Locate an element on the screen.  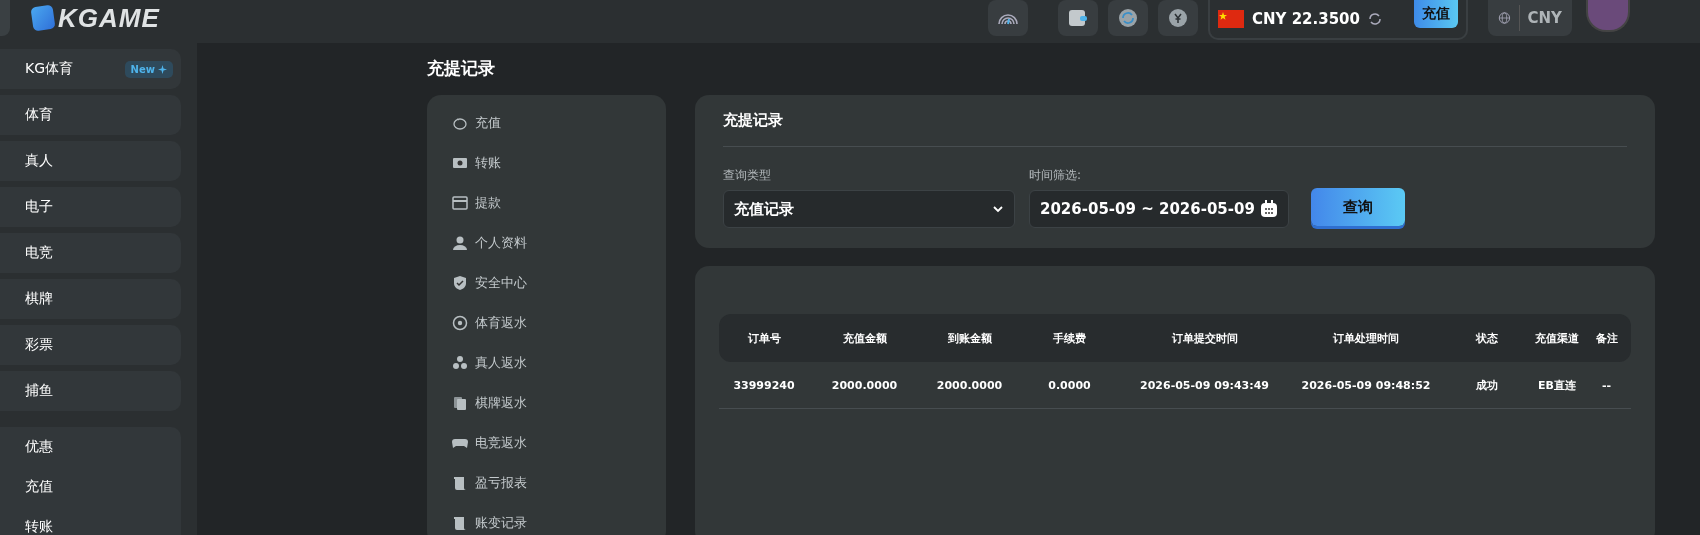
account-menu-item: 充值 is located at coordinates (488, 123).